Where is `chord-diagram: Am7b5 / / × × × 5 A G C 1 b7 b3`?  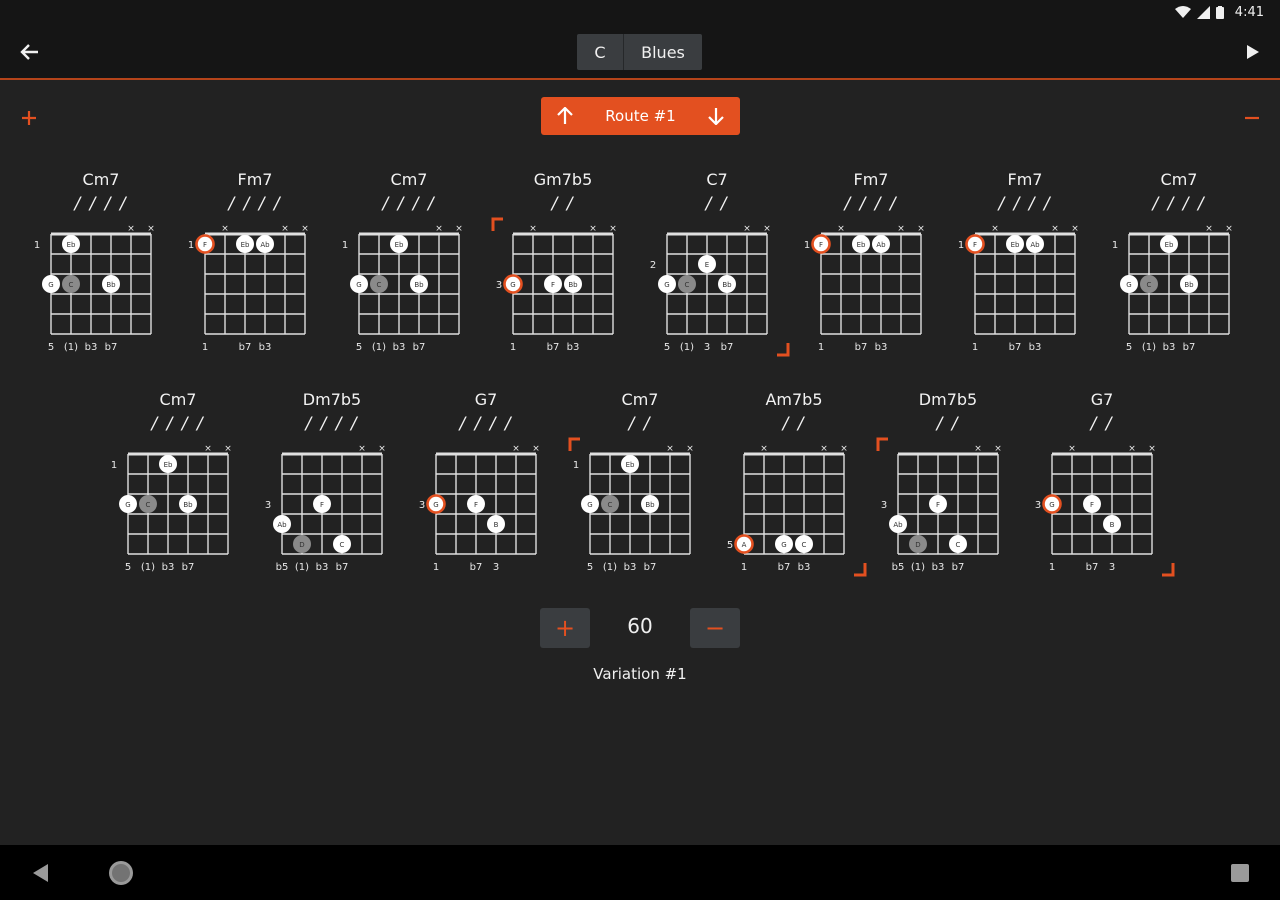 chord-diagram: Am7b5 / / × × × 5 A G C 1 b7 b3 is located at coordinates (794, 485).